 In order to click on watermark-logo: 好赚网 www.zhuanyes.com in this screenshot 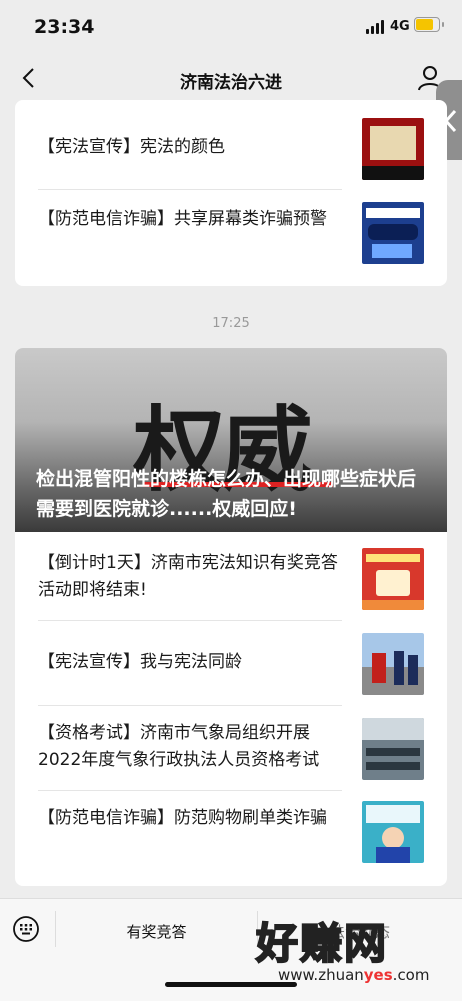, I will do `click(353, 950)`.